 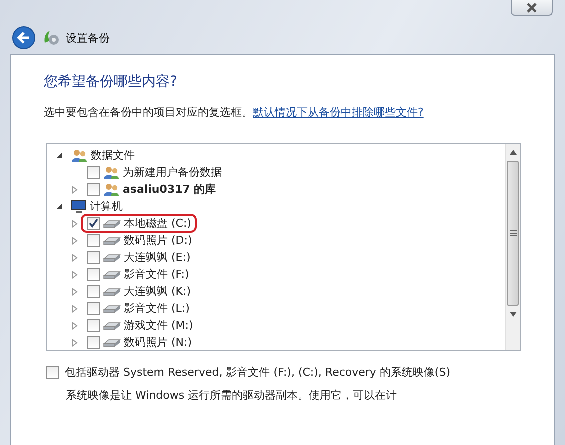 What do you see at coordinates (111, 82) in the screenshot?
I see `page-heading: 您希望备份哪些内容?` at bounding box center [111, 82].